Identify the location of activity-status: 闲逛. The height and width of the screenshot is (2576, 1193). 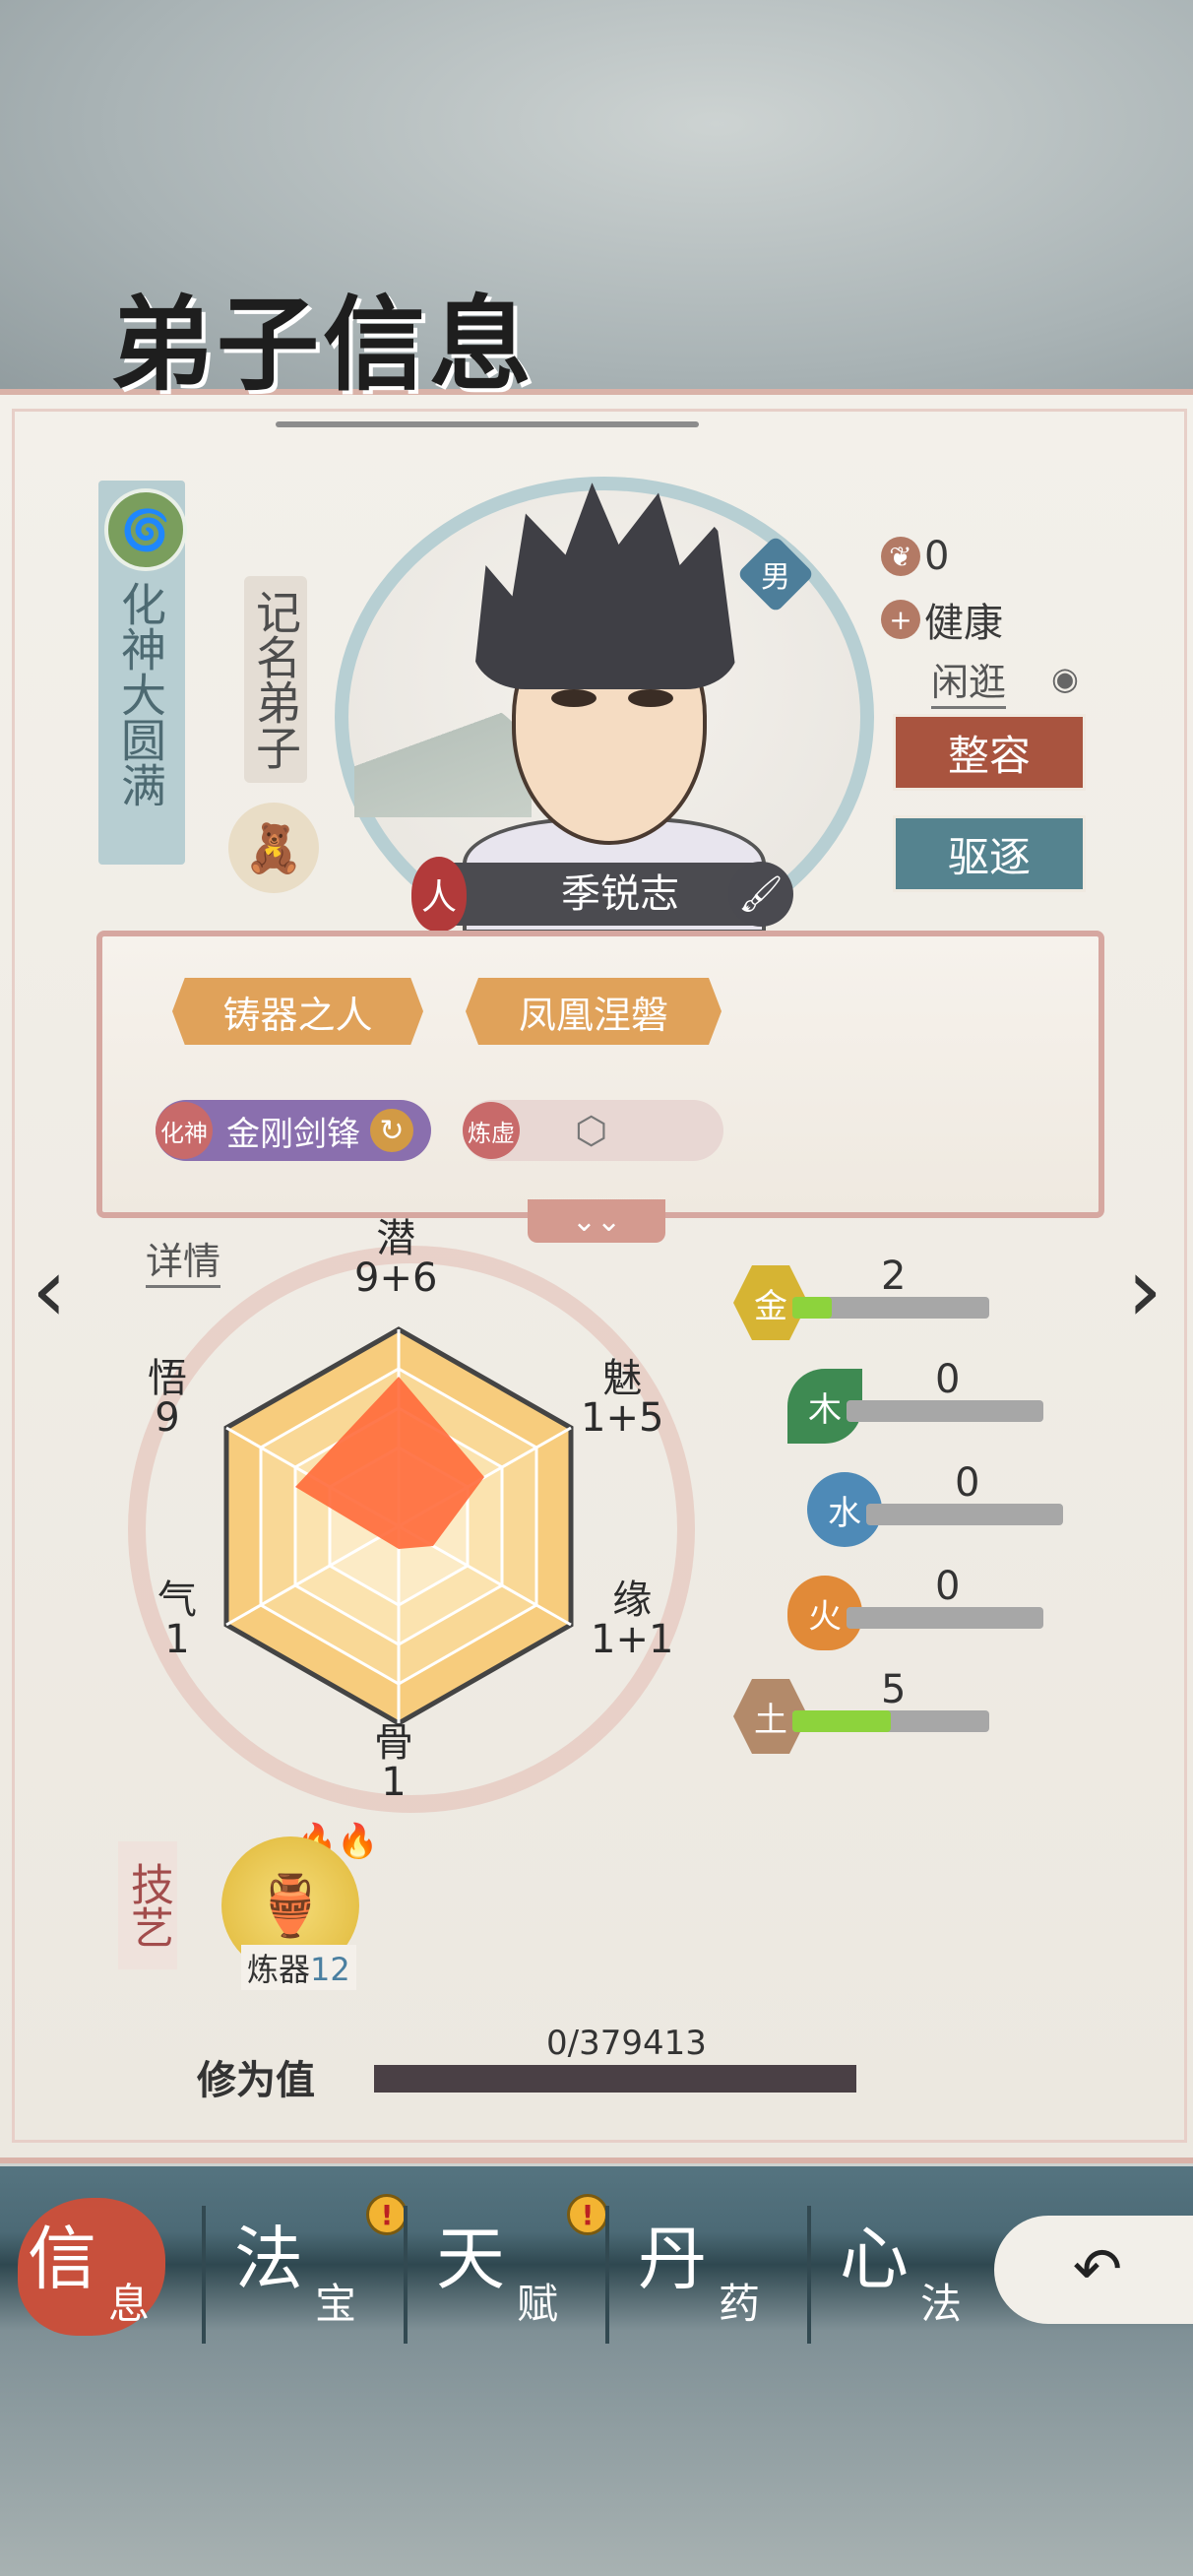
(969, 680).